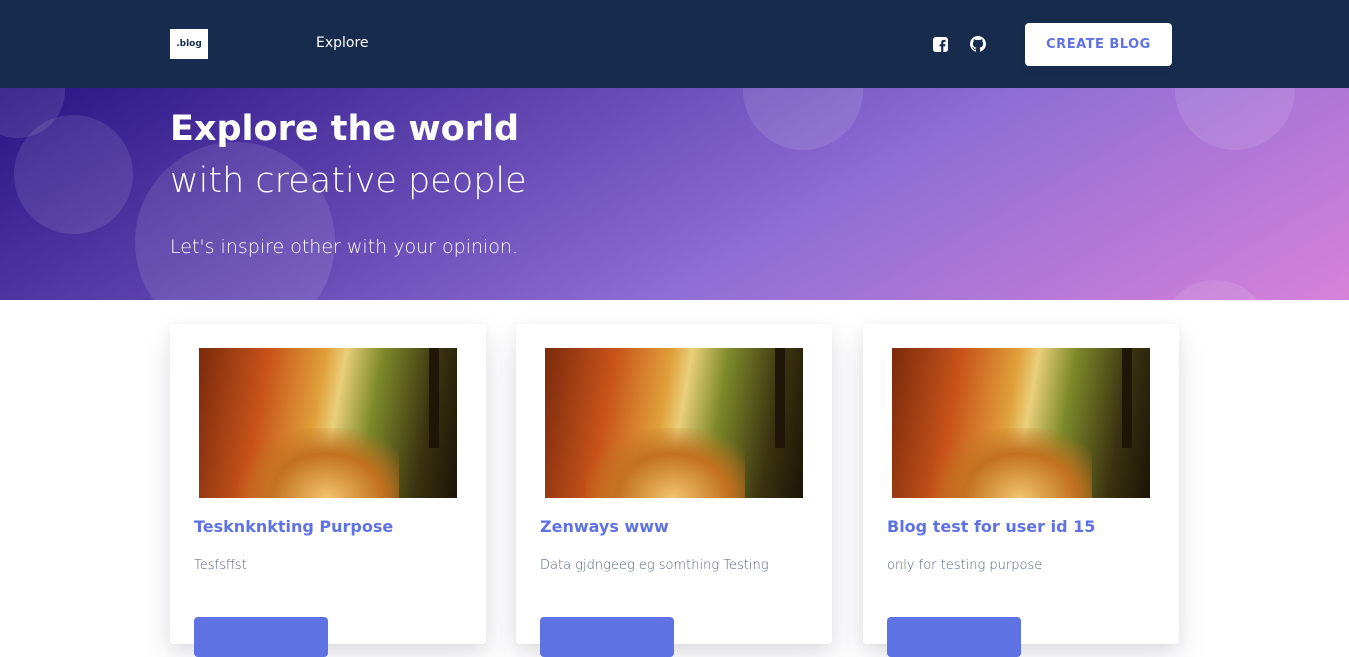 The width and height of the screenshot is (1349, 657). Describe the element at coordinates (965, 565) in the screenshot. I see `blog-card-description: only for testing purpose` at that location.